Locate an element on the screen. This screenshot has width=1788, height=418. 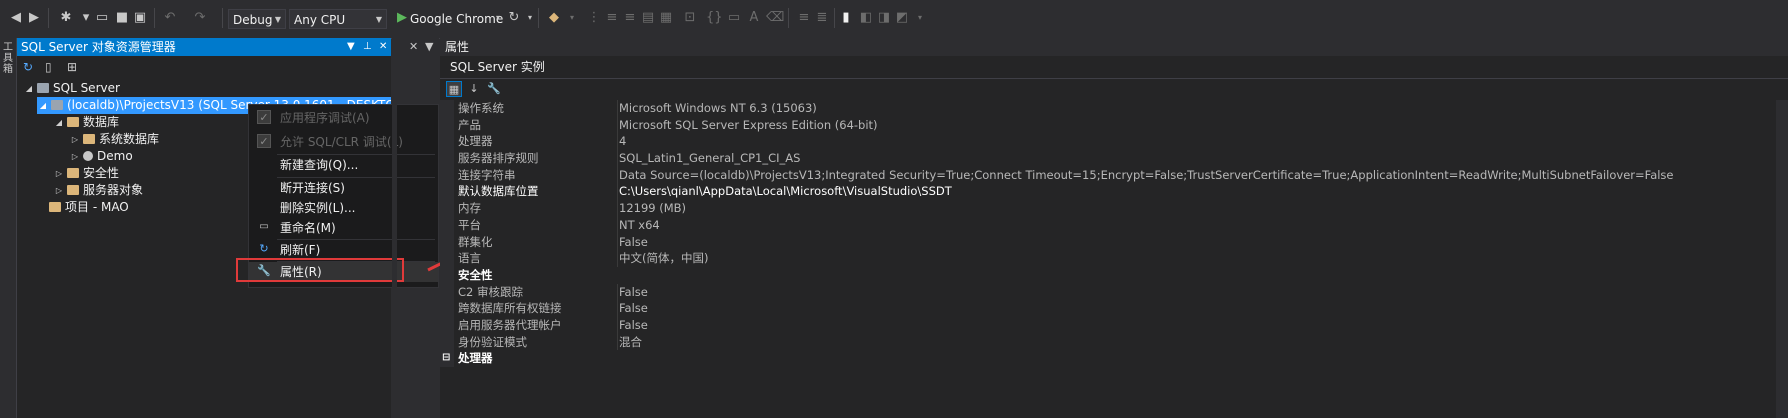
property-pages-icon: 🔧 is located at coordinates (494, 89).